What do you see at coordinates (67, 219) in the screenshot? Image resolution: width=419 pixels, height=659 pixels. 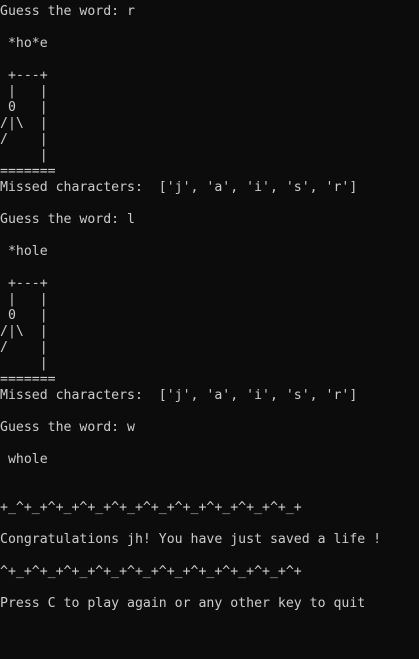 I see `guess-prompt: Guess the word: l` at bounding box center [67, 219].